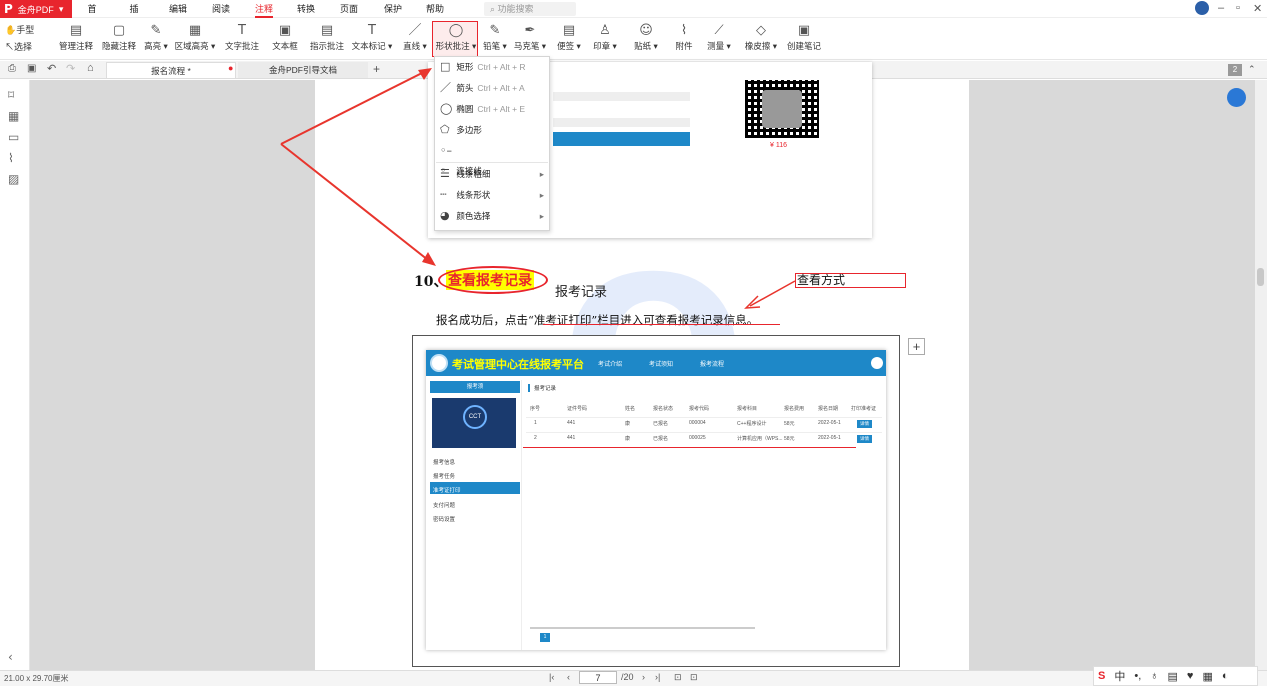 Image resolution: width=1267 pixels, height=686 pixels. I want to click on shortcut-text: Ctrl + Alt + A, so click(501, 88).